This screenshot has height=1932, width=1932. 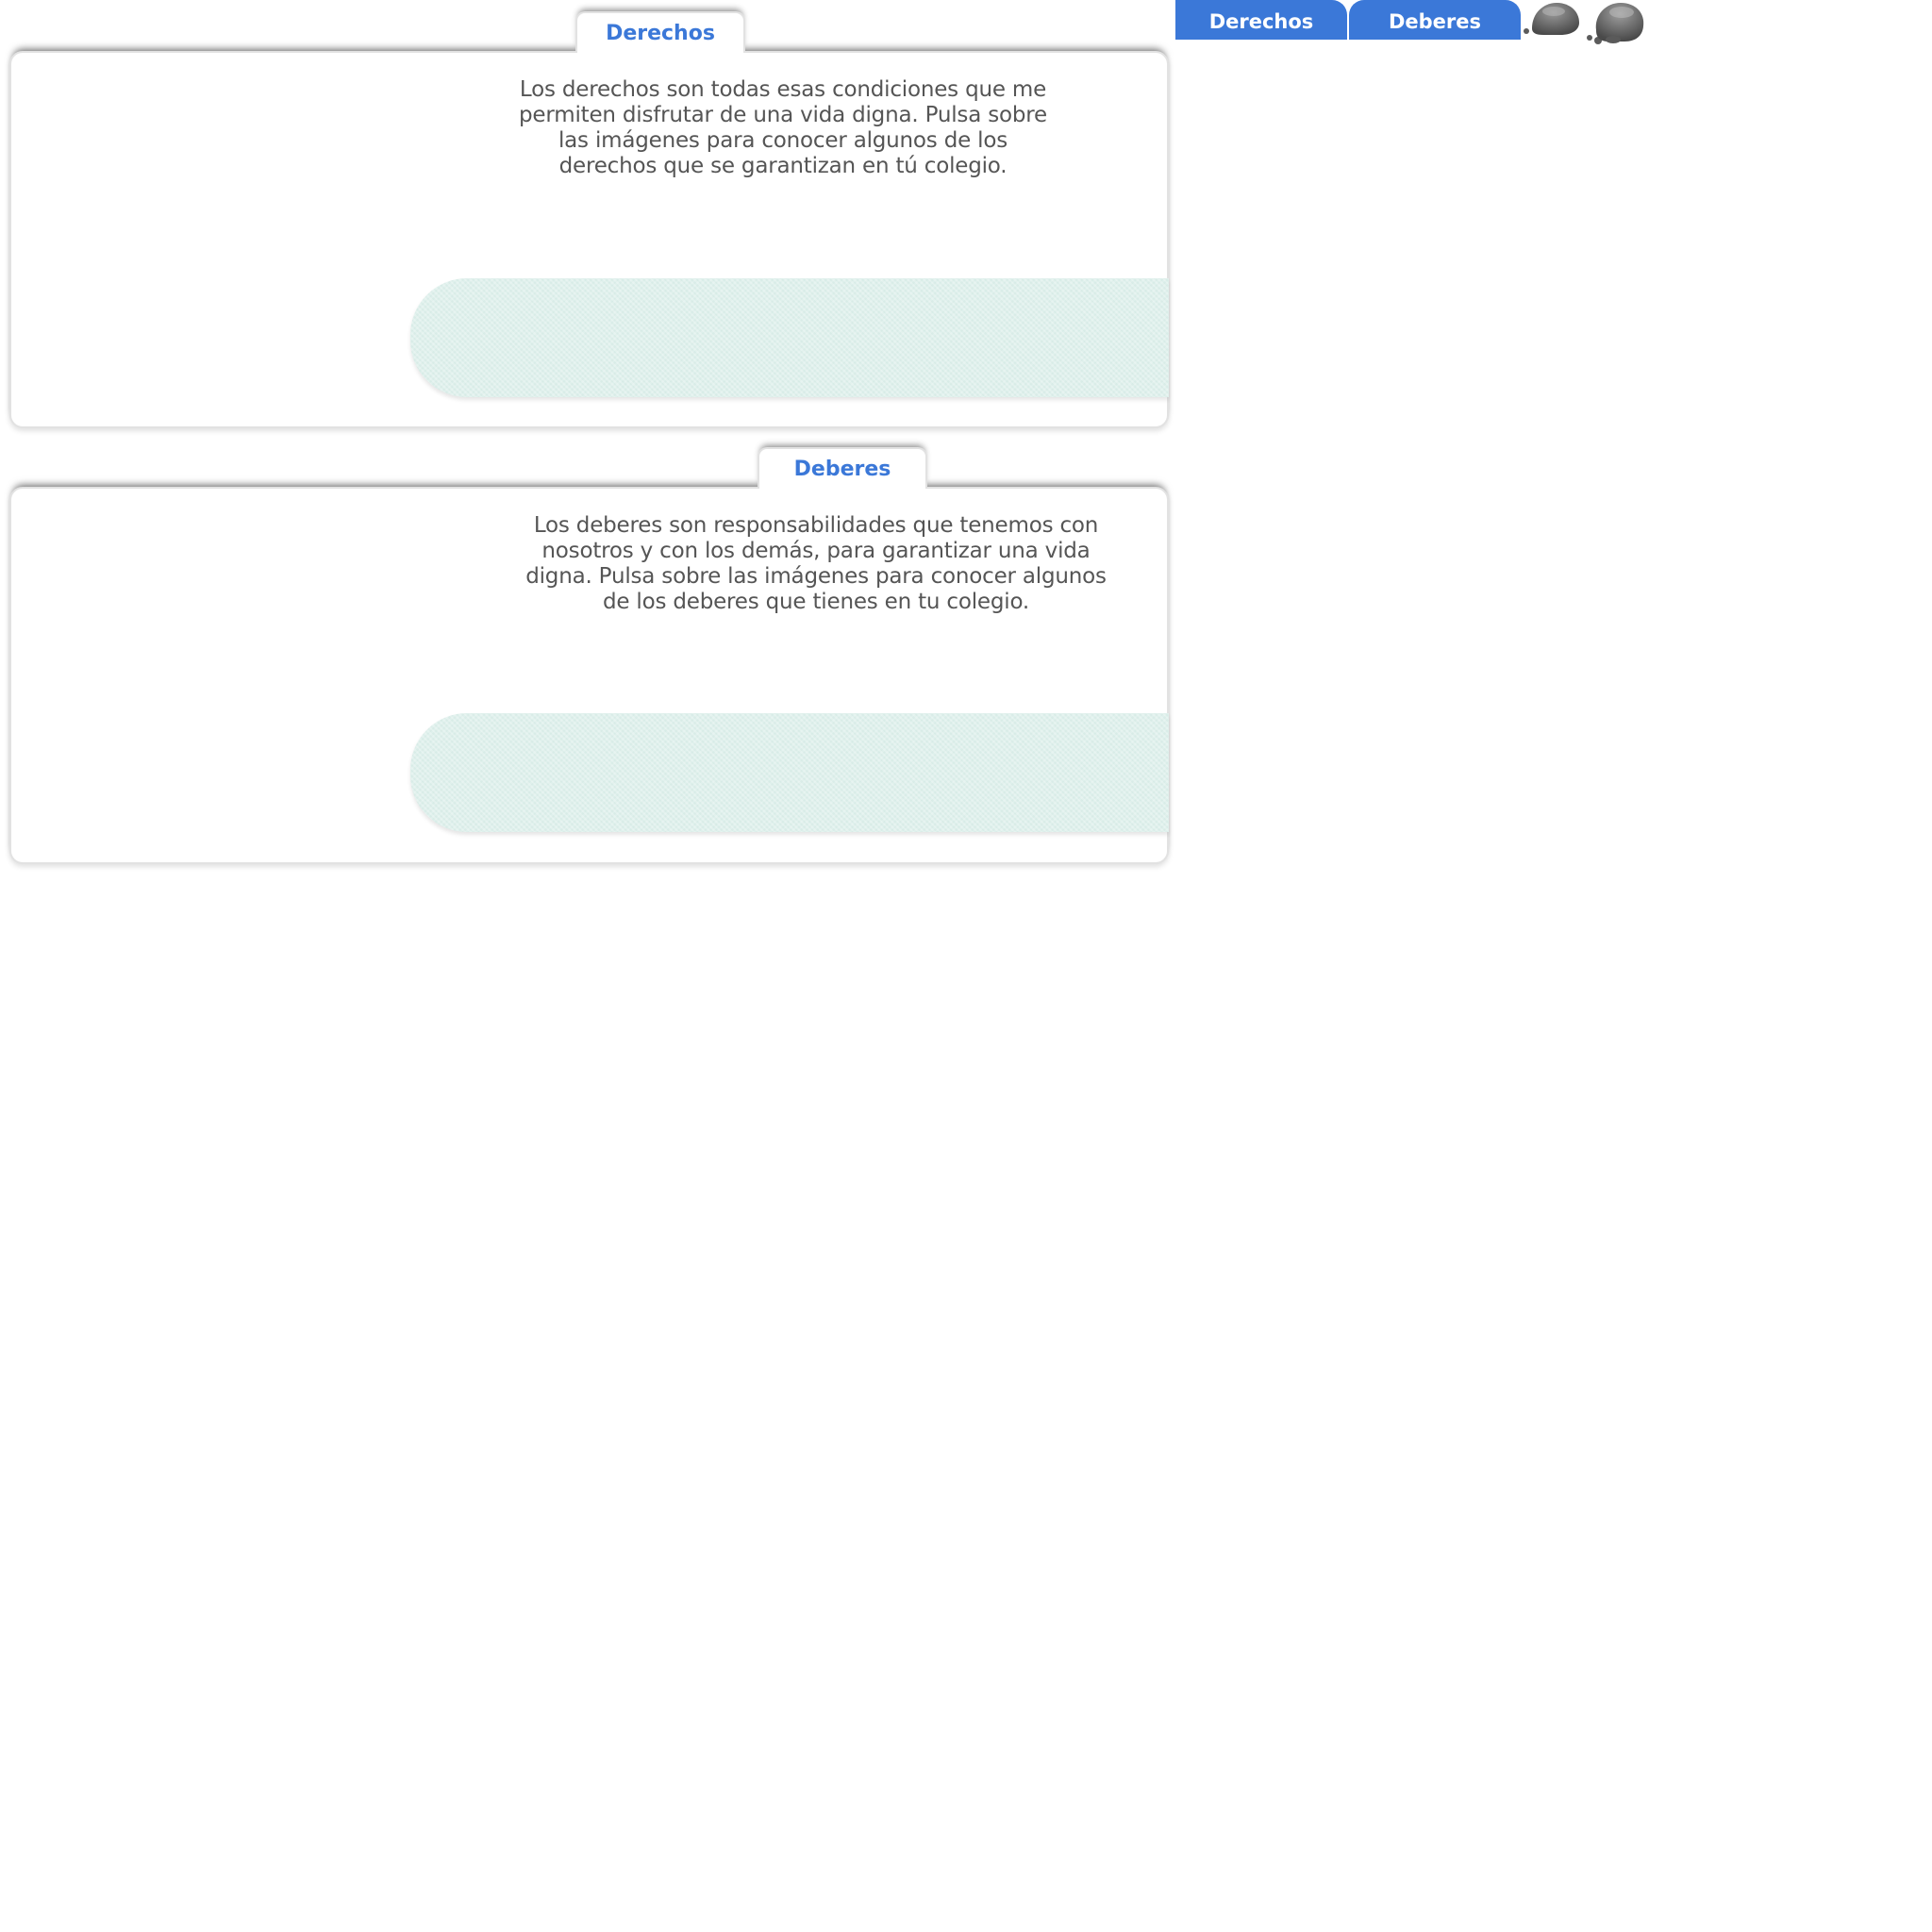 I want to click on nav-tab-derechos: Derechos, so click(x=1261, y=20).